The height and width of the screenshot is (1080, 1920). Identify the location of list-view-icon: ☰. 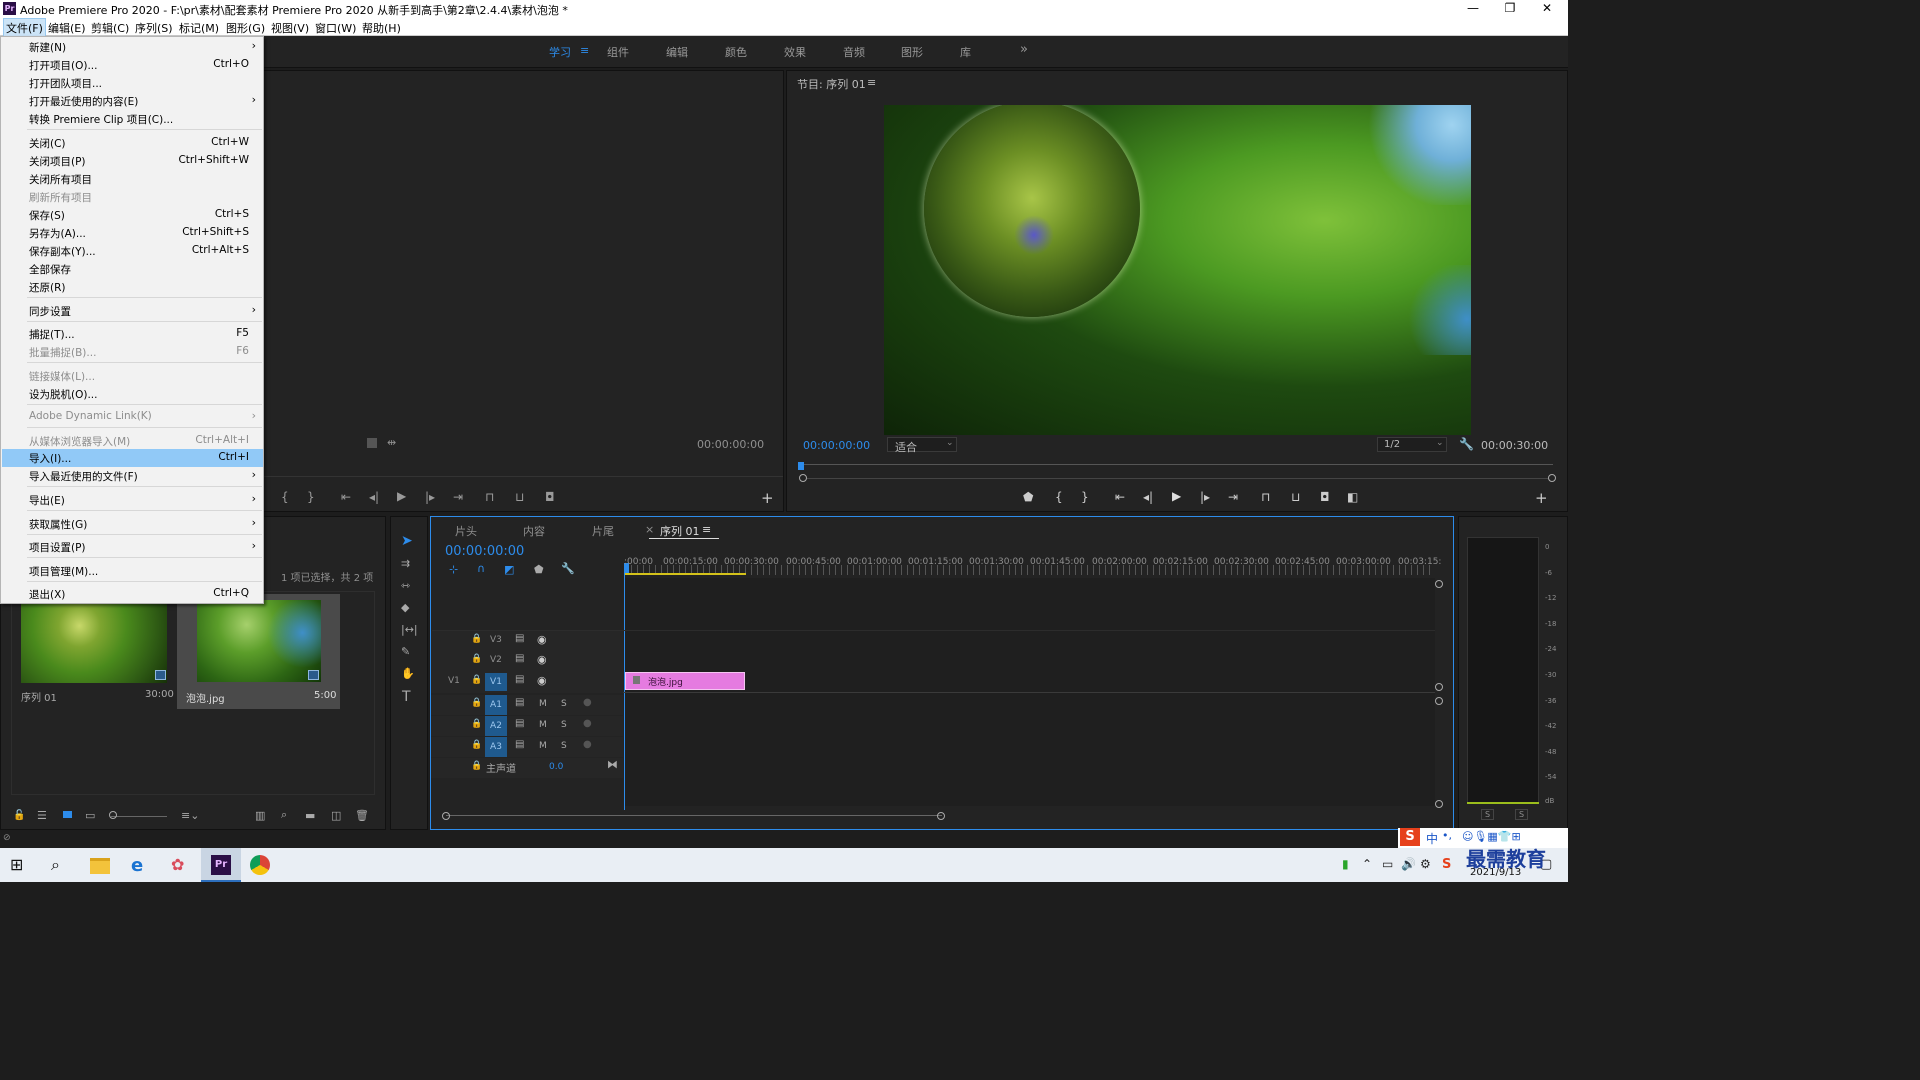
(42, 815).